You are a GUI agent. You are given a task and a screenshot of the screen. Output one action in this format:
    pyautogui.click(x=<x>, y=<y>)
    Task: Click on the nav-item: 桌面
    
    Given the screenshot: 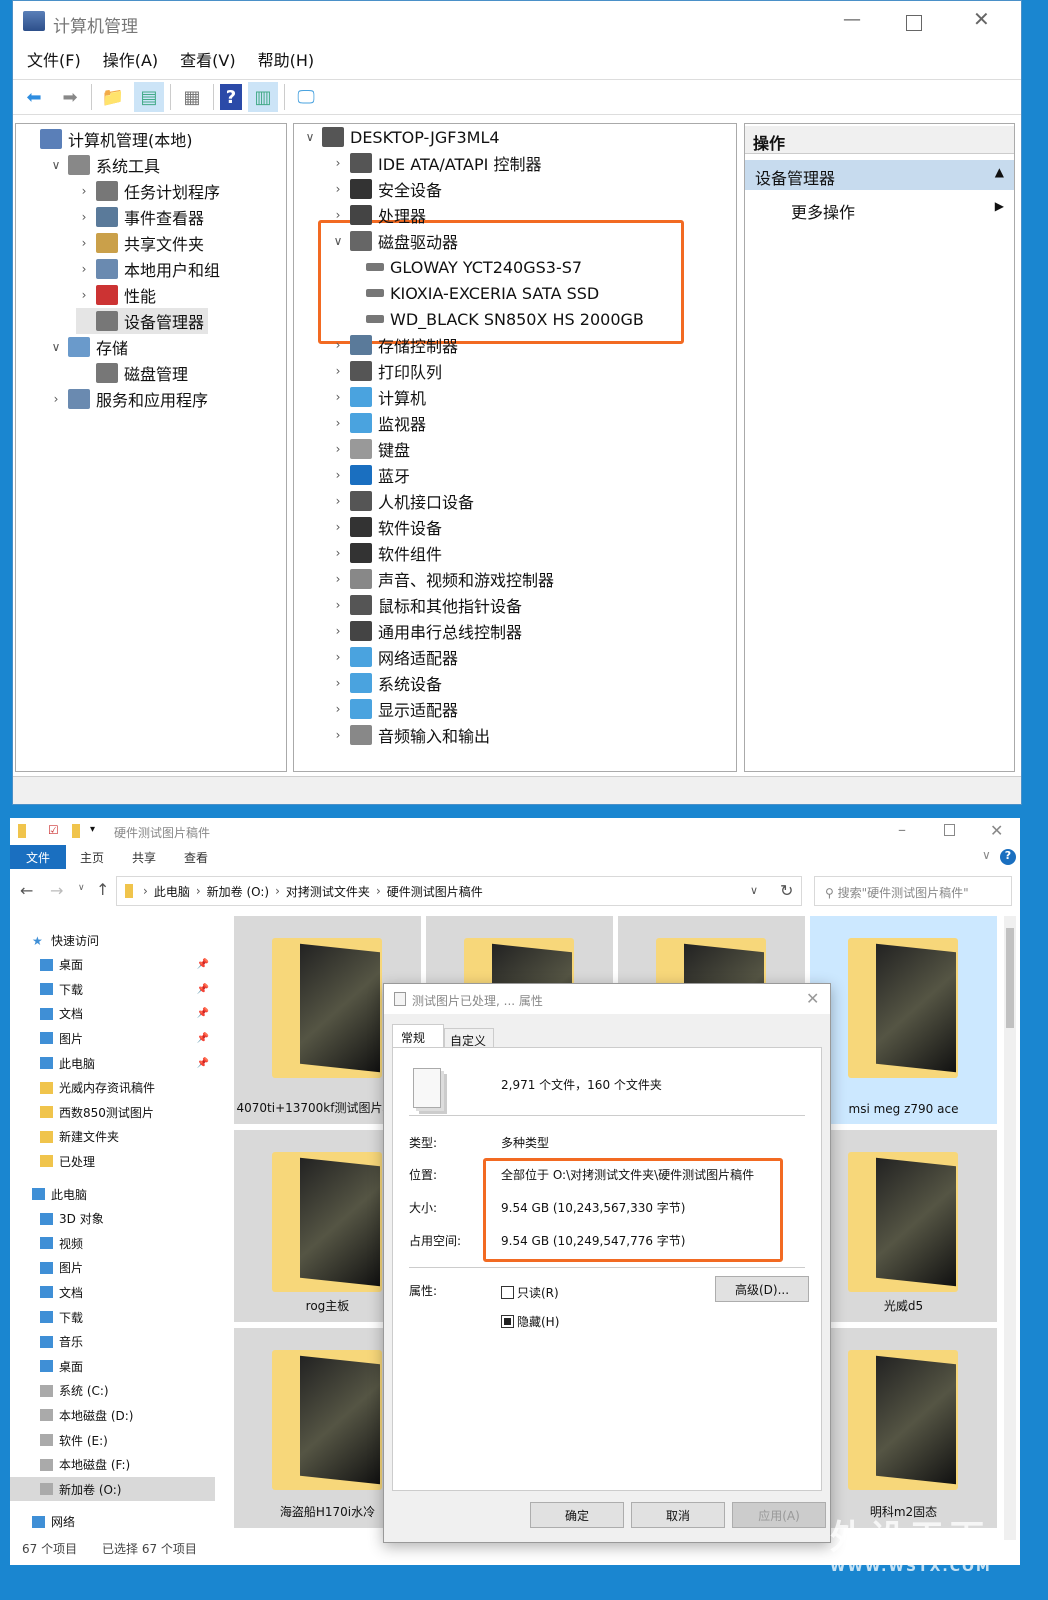 What is the action you would take?
    pyautogui.click(x=112, y=1366)
    